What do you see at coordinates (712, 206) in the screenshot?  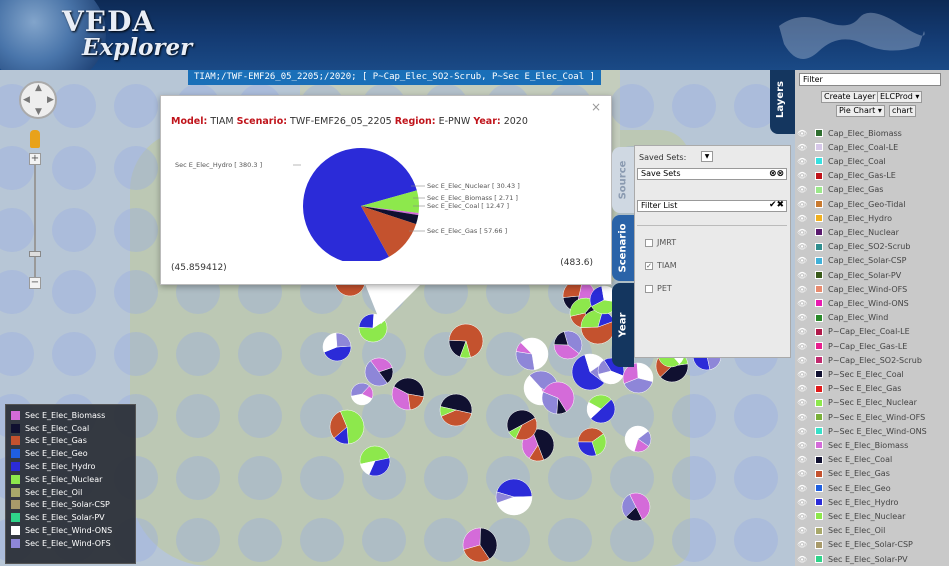 I see `filter-list-input: Filter List` at bounding box center [712, 206].